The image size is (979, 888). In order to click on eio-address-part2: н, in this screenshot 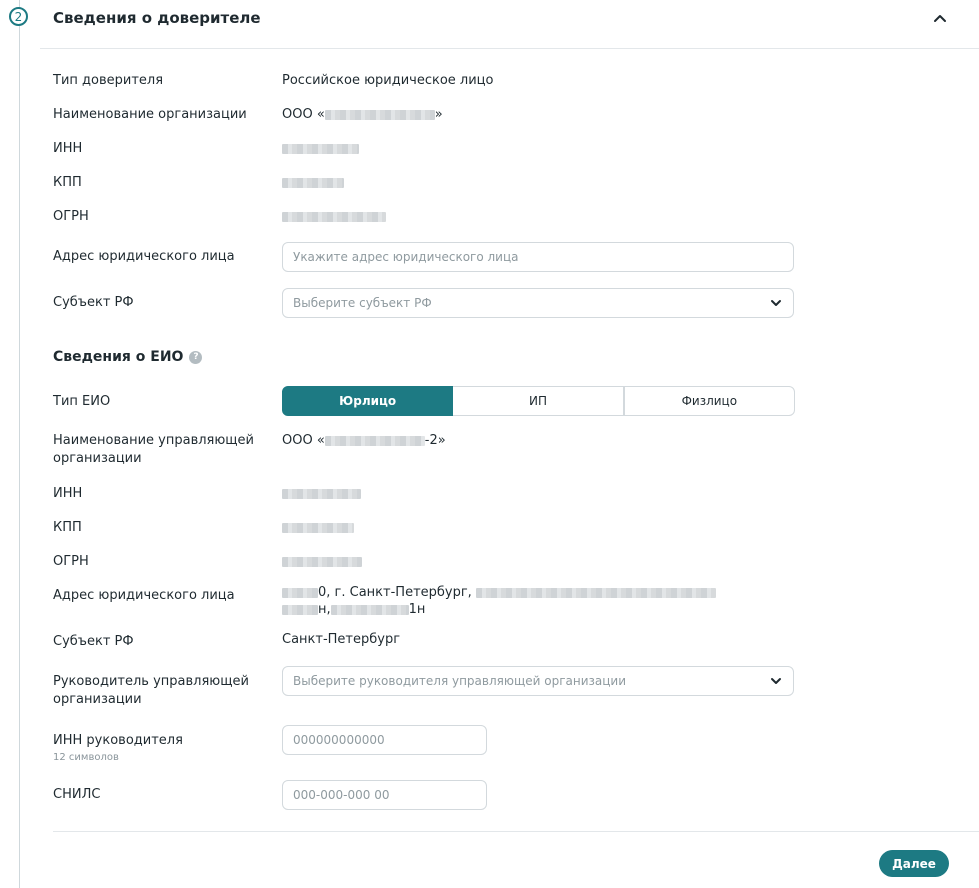, I will do `click(324, 609)`.